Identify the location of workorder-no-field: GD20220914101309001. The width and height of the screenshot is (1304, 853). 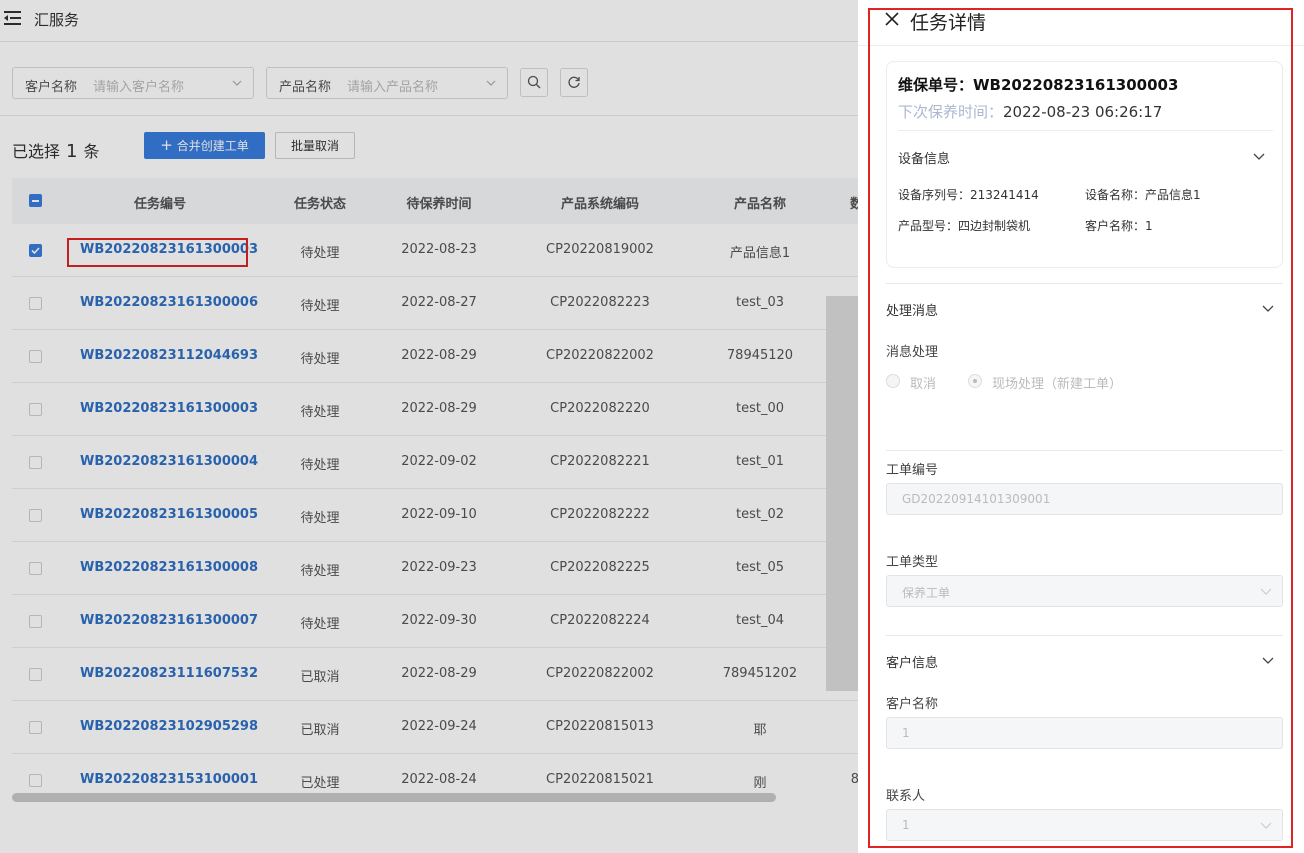
(1084, 499).